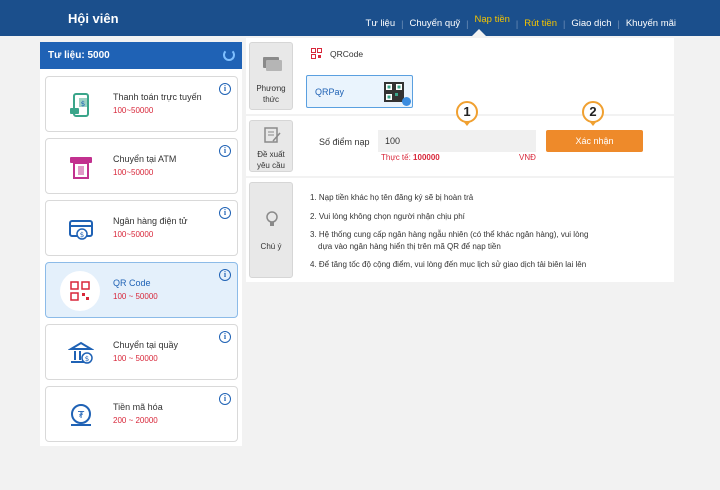 The image size is (720, 490). What do you see at coordinates (594, 141) in the screenshot?
I see `confirm-button: Xác nhận` at bounding box center [594, 141].